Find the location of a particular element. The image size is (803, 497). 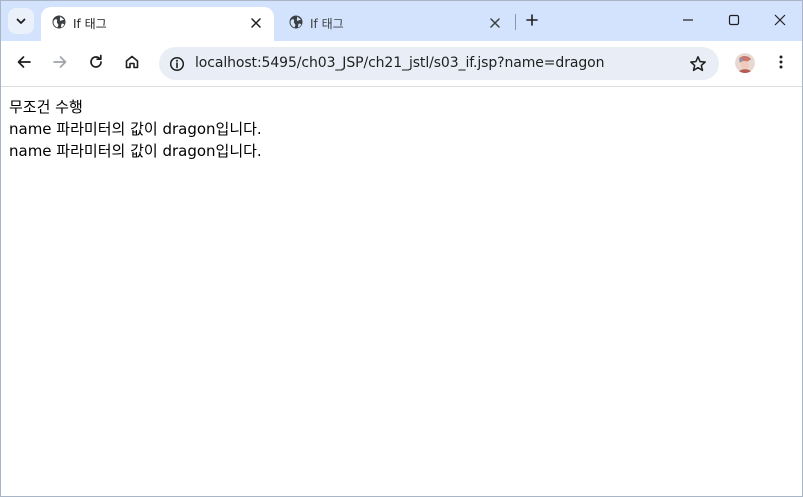

menu-button is located at coordinates (781, 64).